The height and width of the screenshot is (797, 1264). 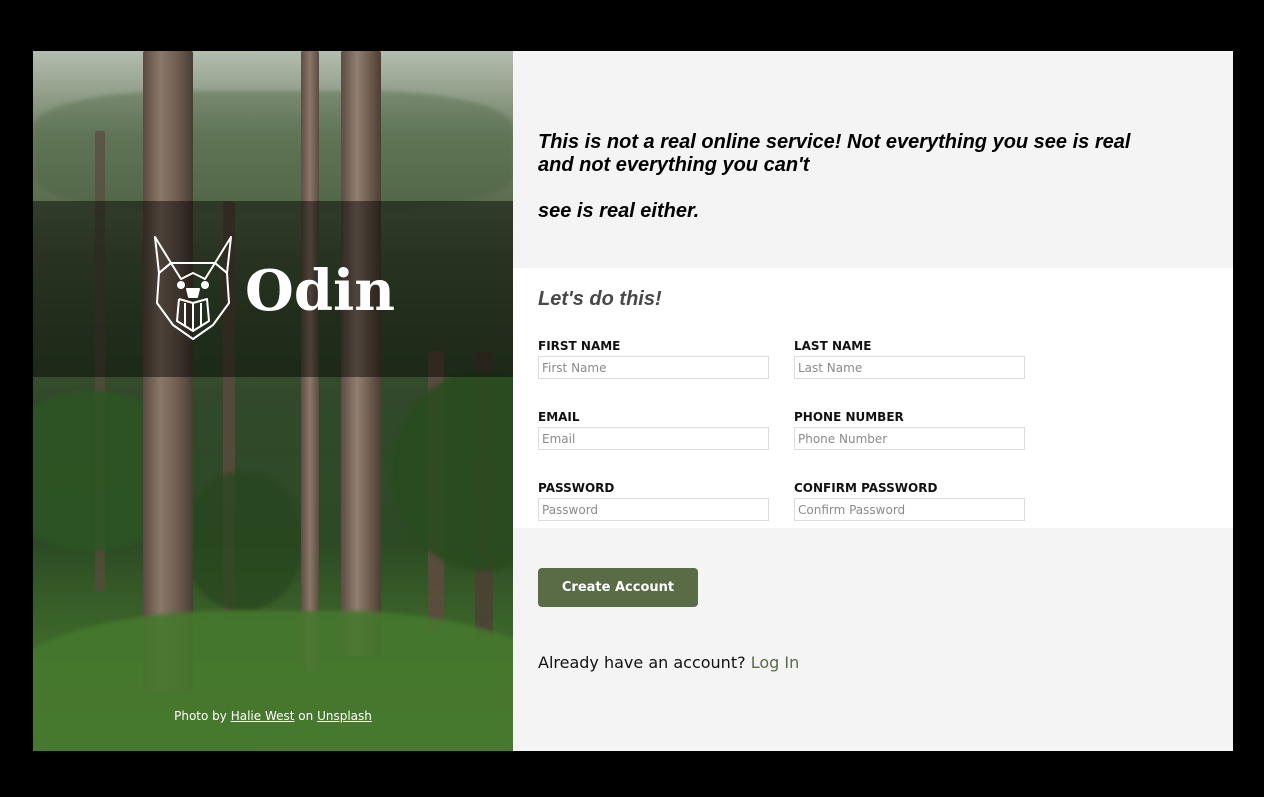 What do you see at coordinates (579, 346) in the screenshot?
I see `first-name-label: FIRST NAME` at bounding box center [579, 346].